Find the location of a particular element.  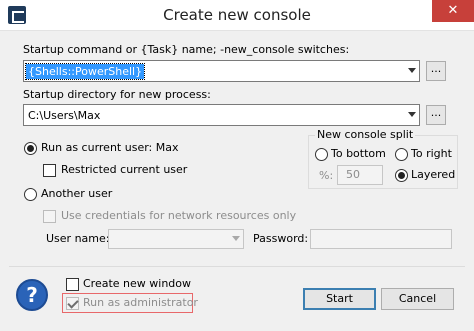

split-group-title: New console split is located at coordinates (365, 134).